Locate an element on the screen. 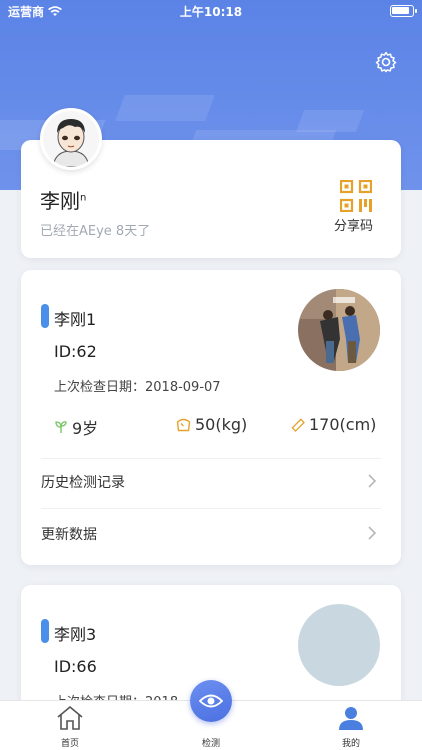 This screenshot has height=750, width=422. eye-icon is located at coordinates (211, 701).